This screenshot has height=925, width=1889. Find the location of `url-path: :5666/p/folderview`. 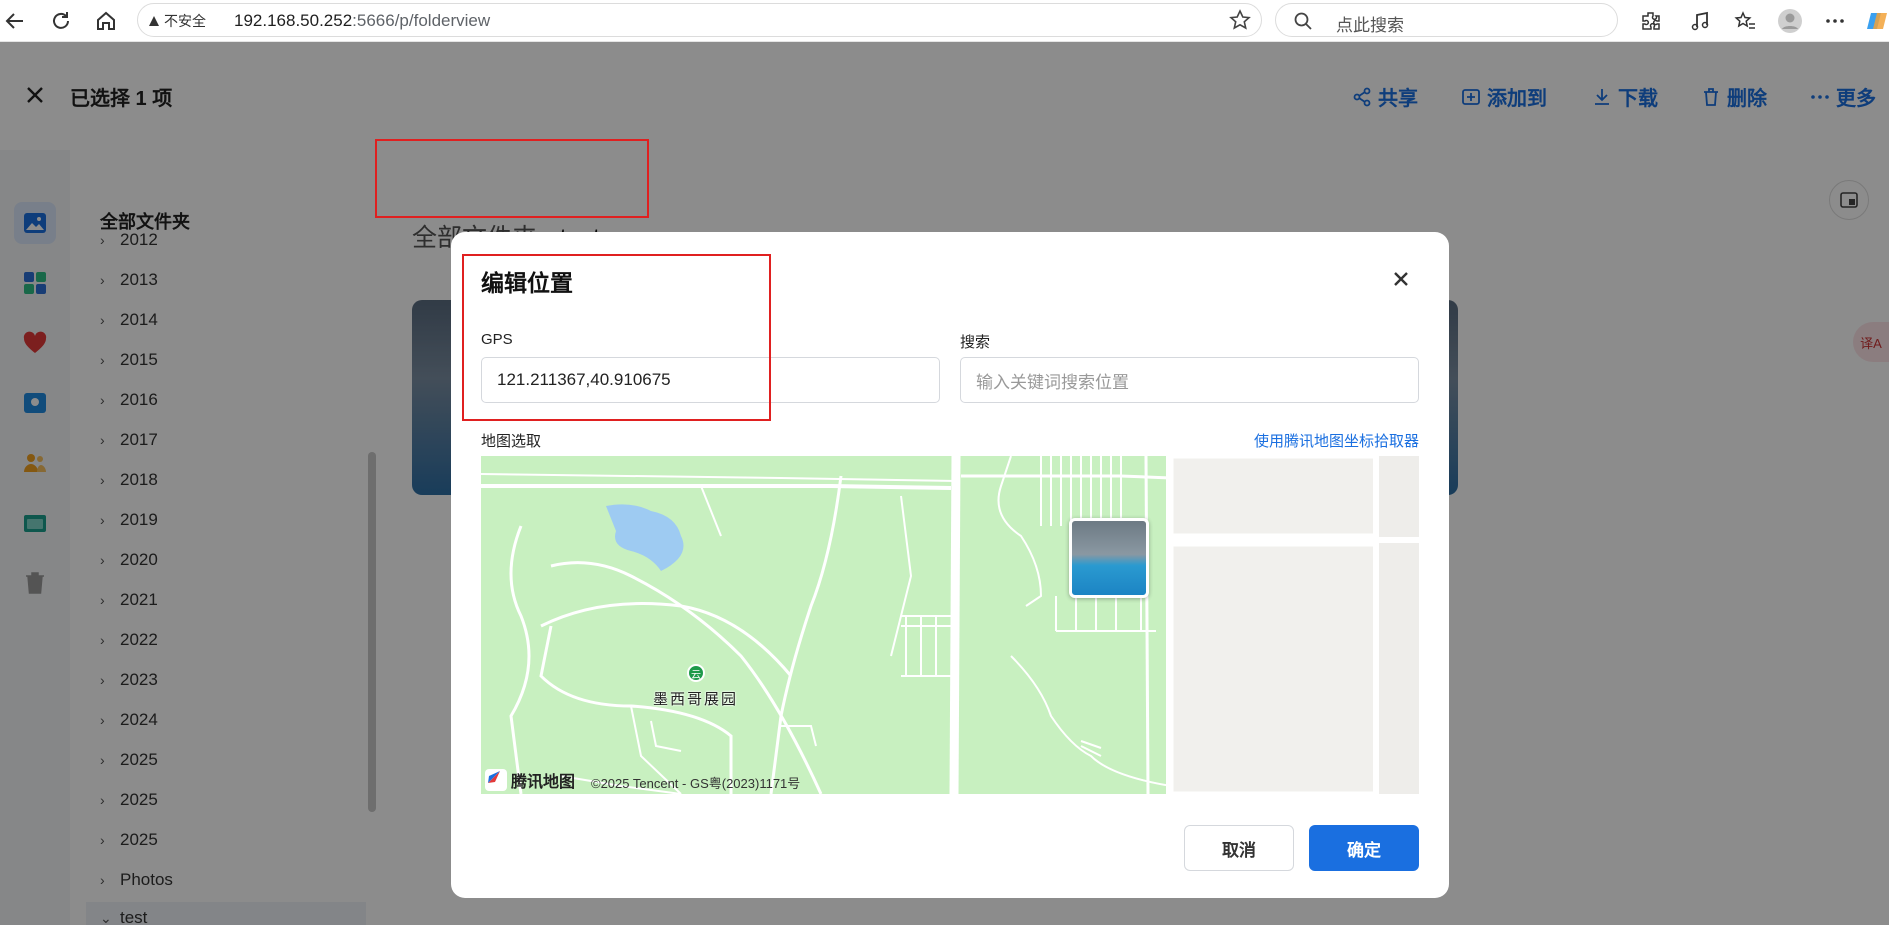

url-path: :5666/p/folderview is located at coordinates (421, 20).